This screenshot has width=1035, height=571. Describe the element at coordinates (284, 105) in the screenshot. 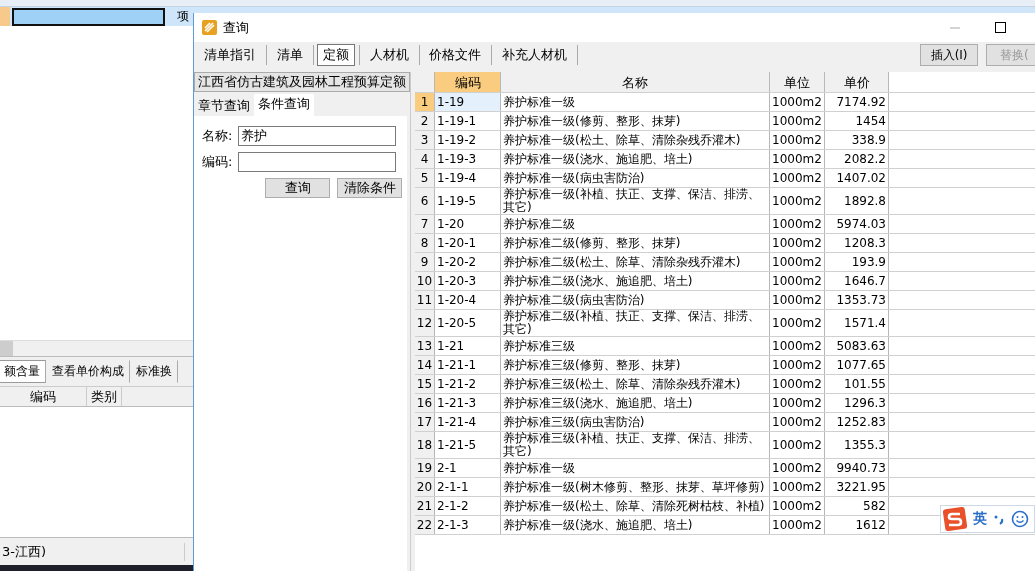

I see `tab: 条件查询` at that location.